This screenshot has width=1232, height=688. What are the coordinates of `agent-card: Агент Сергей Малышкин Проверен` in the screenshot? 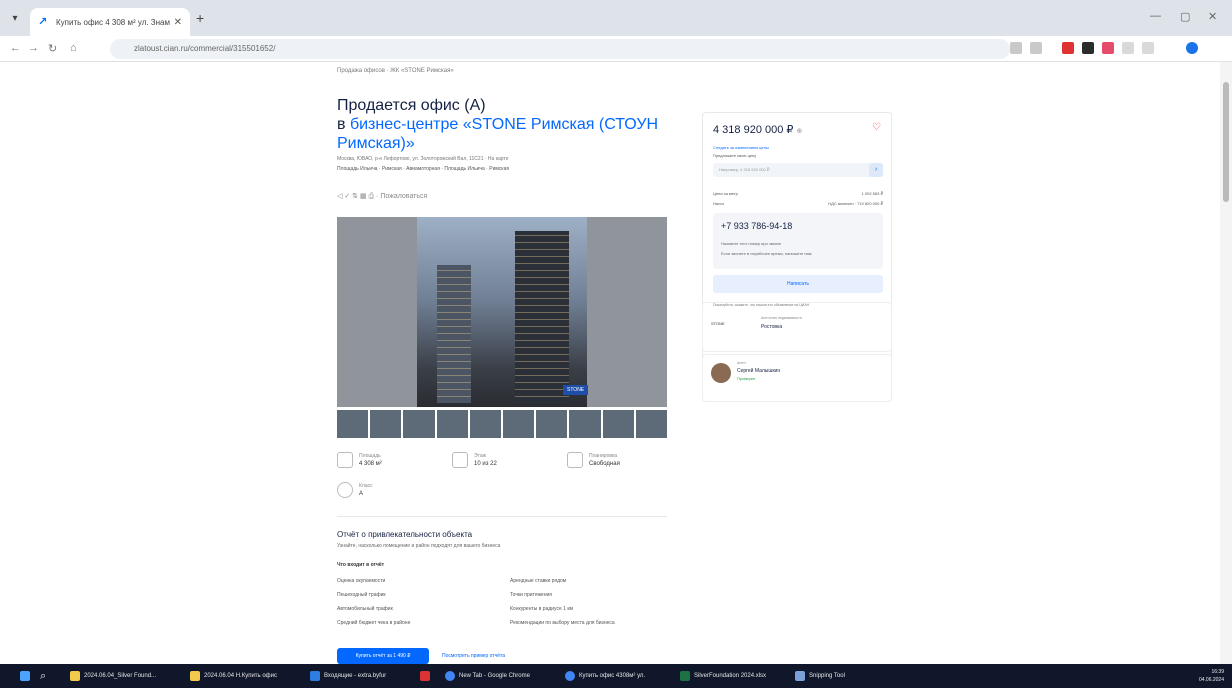 It's located at (797, 378).